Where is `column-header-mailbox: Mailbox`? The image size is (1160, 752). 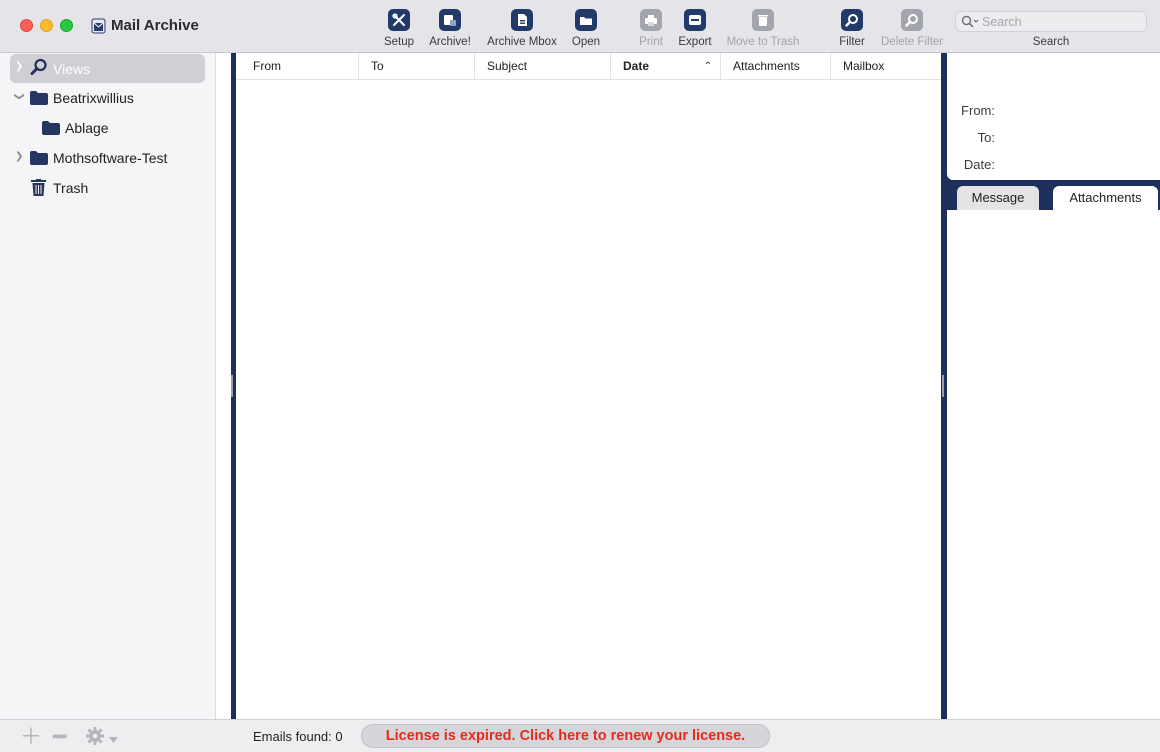 column-header-mailbox: Mailbox is located at coordinates (886, 66).